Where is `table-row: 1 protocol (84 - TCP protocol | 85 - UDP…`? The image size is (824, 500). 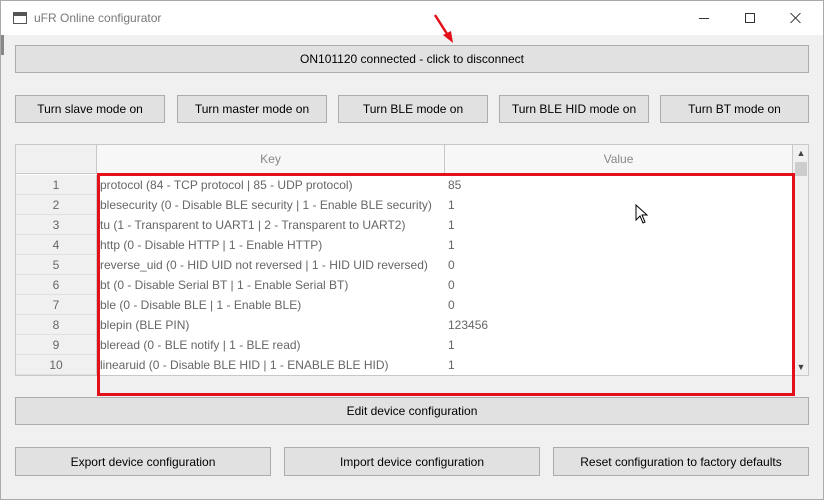 table-row: 1 protocol (84 - TCP protocol | 85 - UDP… is located at coordinates (404, 185).